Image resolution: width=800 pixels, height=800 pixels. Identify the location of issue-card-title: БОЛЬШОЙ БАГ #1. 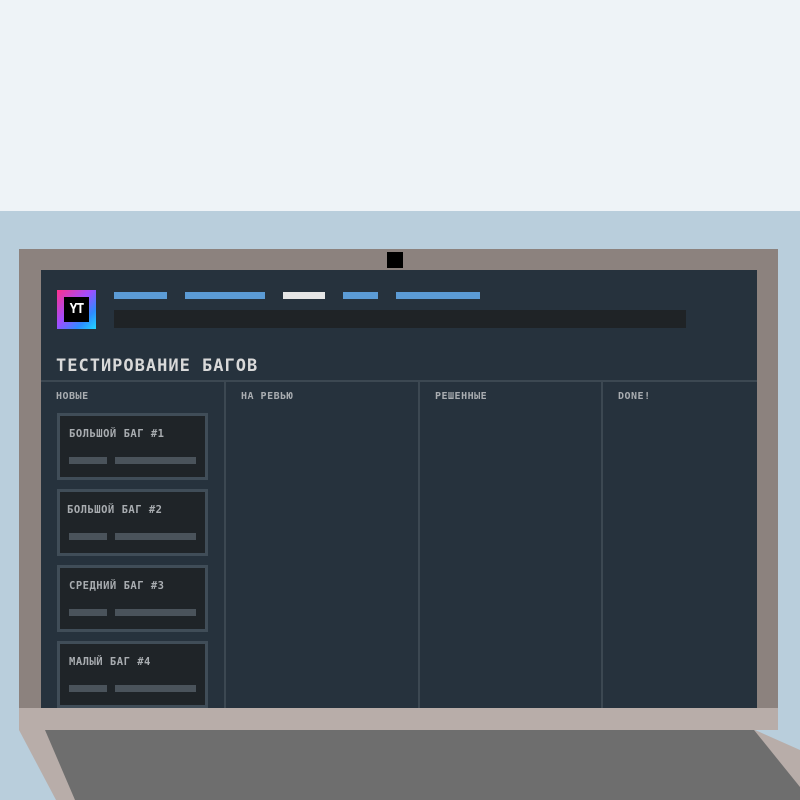
(117, 434).